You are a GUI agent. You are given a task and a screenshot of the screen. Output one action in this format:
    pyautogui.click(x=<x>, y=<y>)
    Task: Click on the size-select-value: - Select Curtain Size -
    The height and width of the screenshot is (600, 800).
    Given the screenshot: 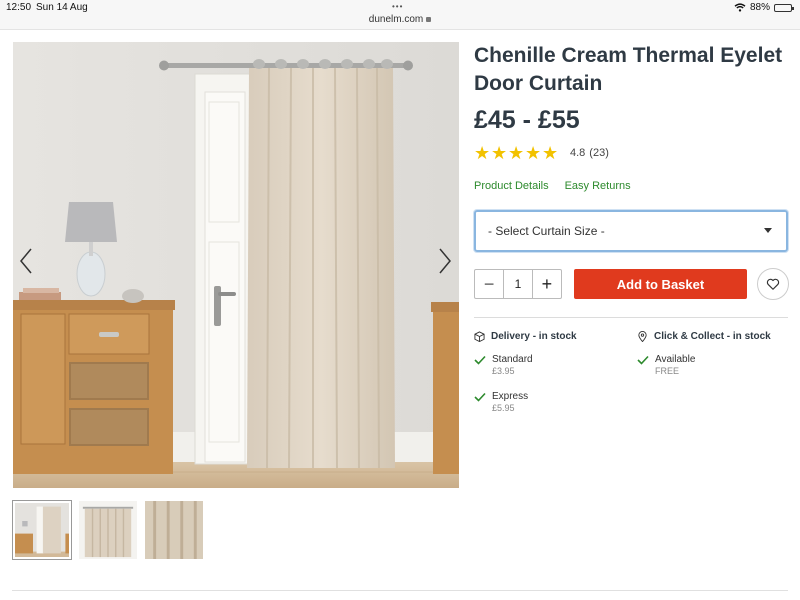 What is the action you would take?
    pyautogui.click(x=546, y=231)
    